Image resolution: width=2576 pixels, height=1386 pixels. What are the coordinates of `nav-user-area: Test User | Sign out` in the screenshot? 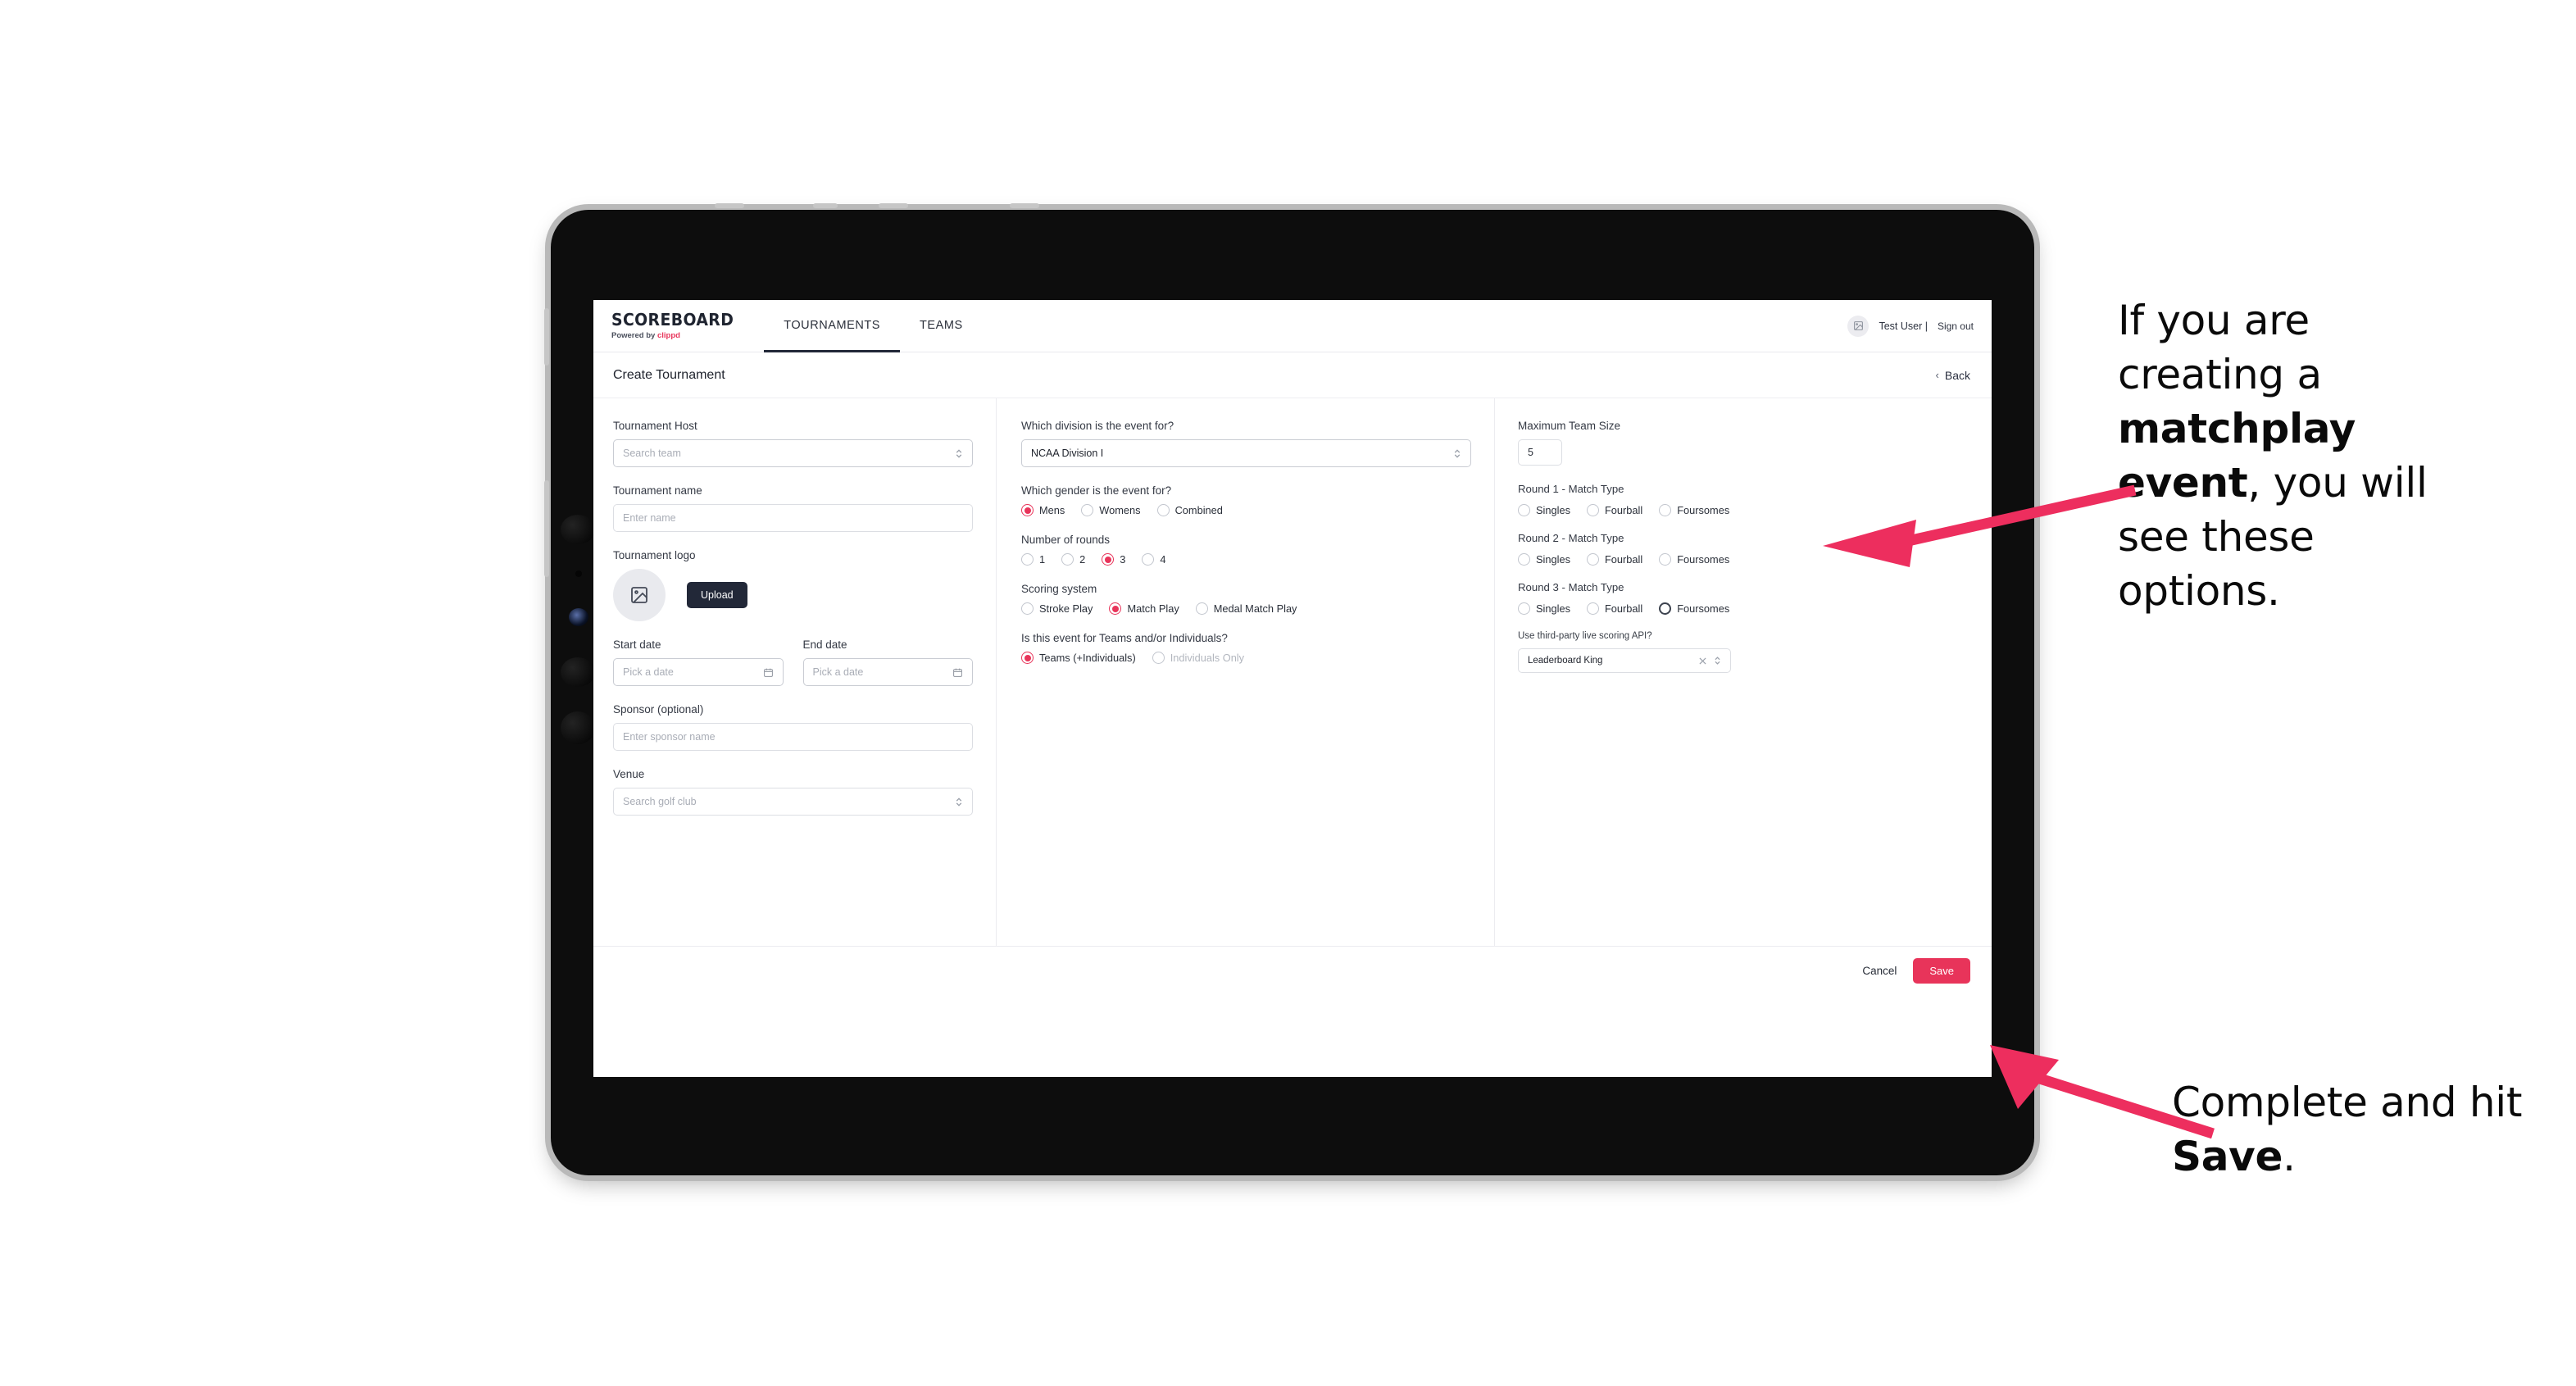 It's located at (1919, 326).